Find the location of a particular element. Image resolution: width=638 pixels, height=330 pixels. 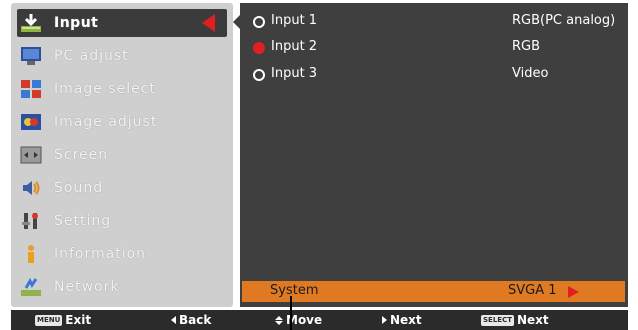

menu-item-pc-adjust: PC adjust is located at coordinates (122, 56).